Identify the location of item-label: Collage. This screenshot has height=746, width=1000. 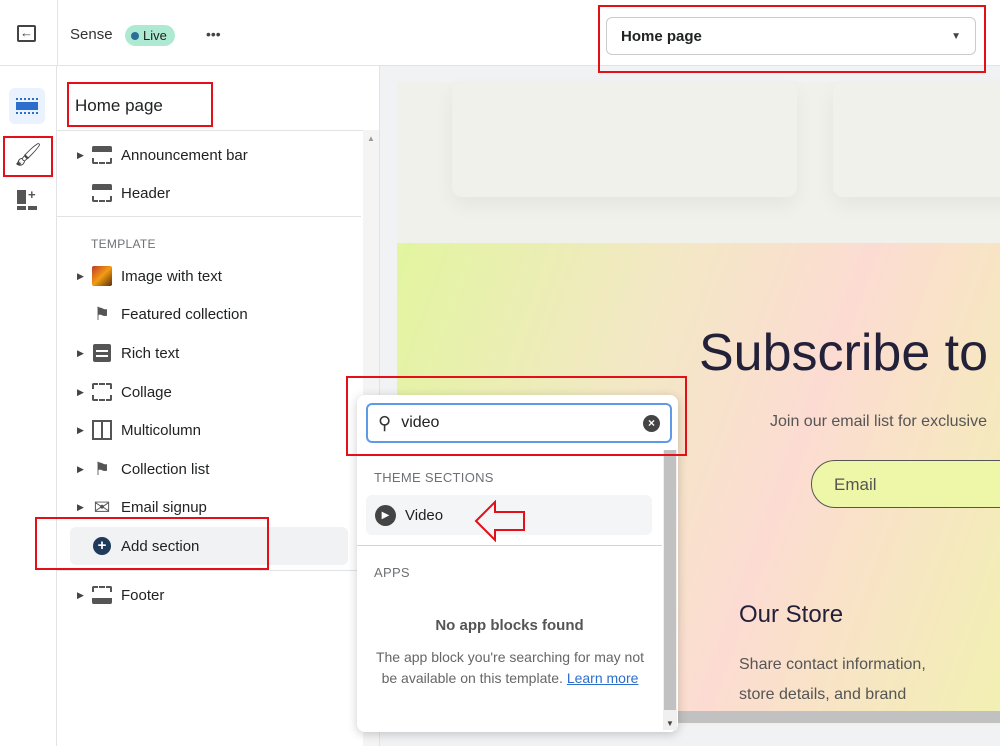
(146, 392).